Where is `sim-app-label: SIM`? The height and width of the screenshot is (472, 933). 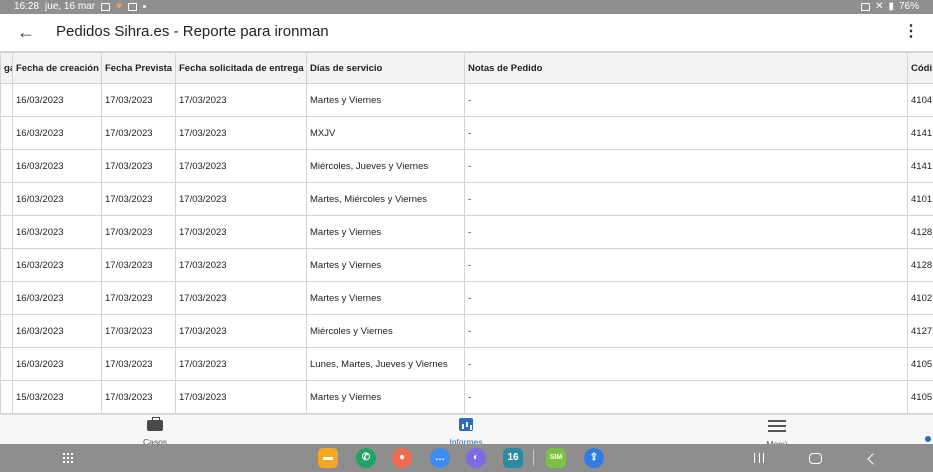 sim-app-label: SIM is located at coordinates (556, 457).